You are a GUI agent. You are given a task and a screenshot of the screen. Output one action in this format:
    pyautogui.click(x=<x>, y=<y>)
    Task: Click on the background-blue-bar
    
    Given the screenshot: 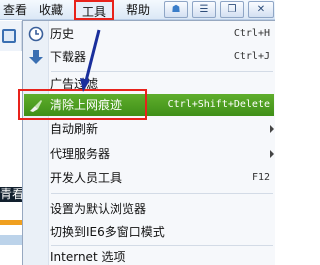 What is the action you would take?
    pyautogui.click(x=11, y=240)
    